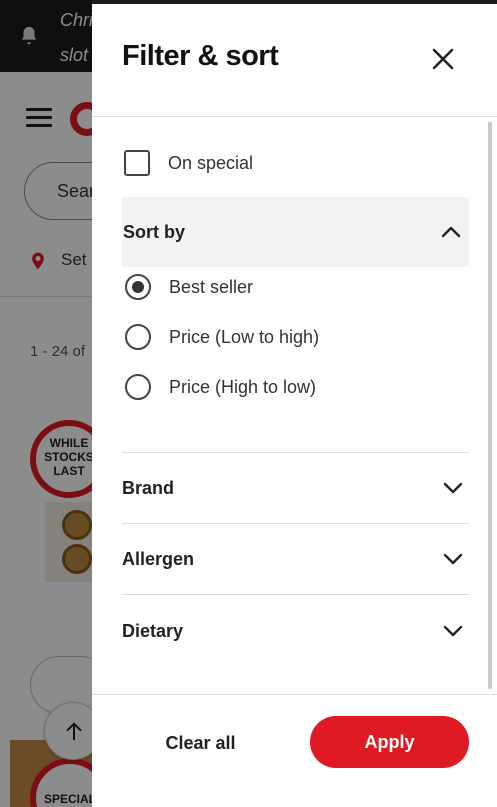 This screenshot has width=497, height=807. What do you see at coordinates (211, 286) in the screenshot?
I see `sort-option-label: Best seller` at bounding box center [211, 286].